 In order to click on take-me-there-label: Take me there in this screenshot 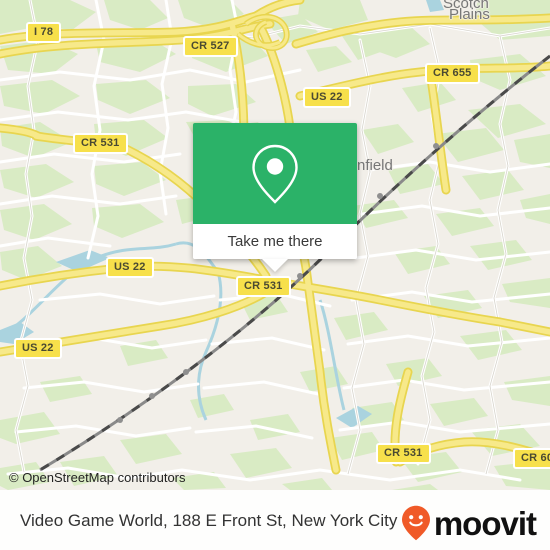, I will do `click(275, 241)`.